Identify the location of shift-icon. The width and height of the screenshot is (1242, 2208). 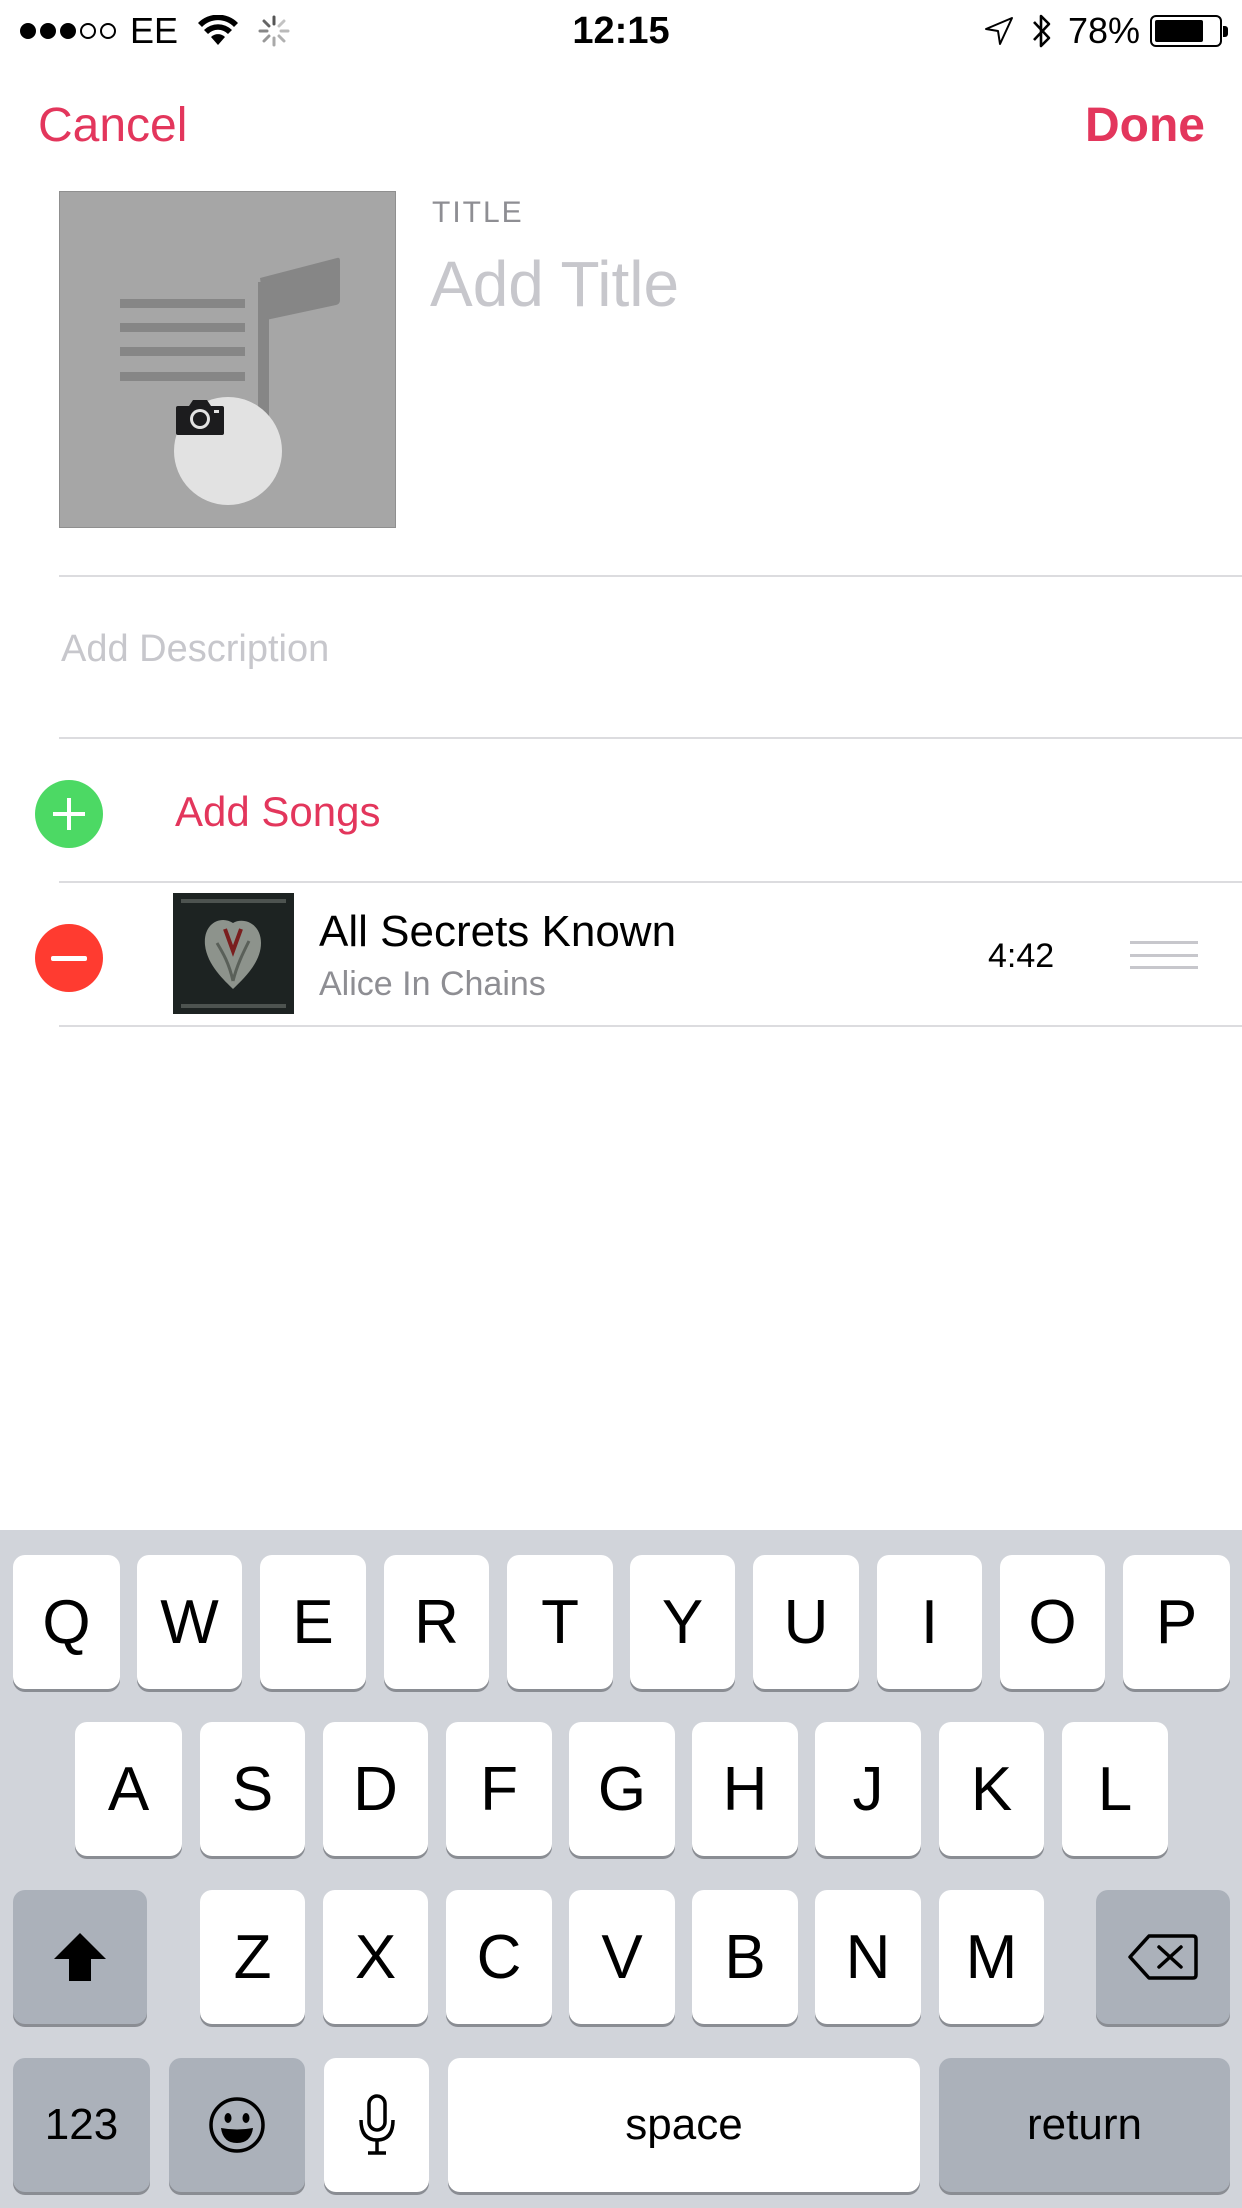
(80, 1957).